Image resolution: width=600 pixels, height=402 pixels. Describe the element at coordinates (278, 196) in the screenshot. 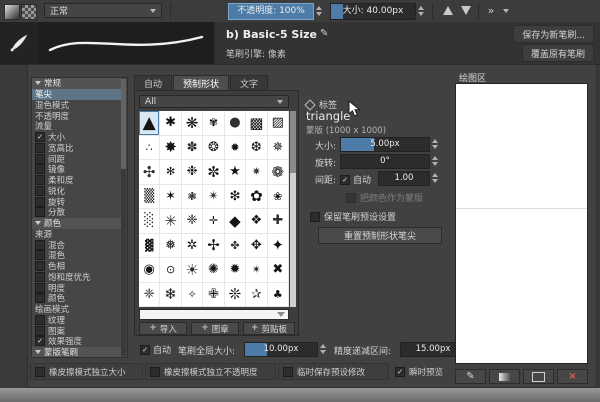

I see `brush-tip-cell: ❀` at that location.